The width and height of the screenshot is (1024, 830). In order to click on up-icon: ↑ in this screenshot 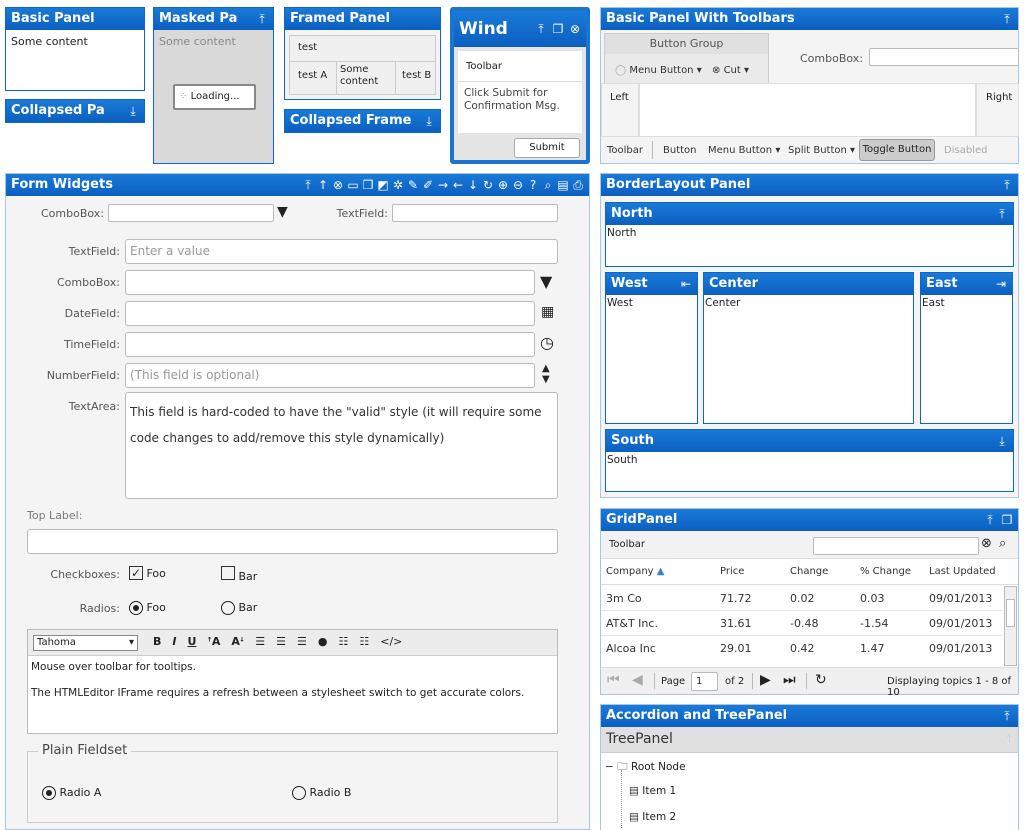, I will do `click(323, 185)`.